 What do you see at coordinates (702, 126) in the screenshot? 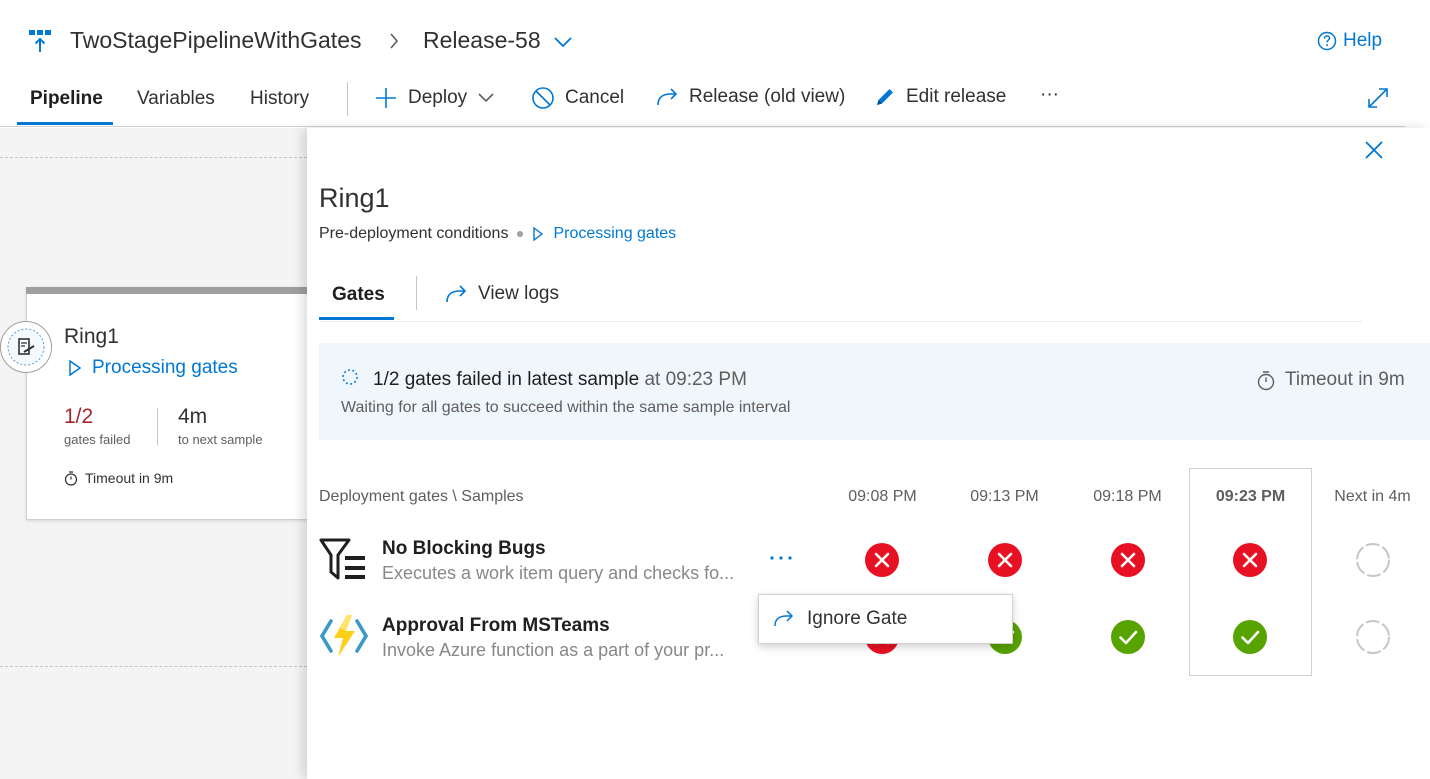
I see `header-divider` at bounding box center [702, 126].